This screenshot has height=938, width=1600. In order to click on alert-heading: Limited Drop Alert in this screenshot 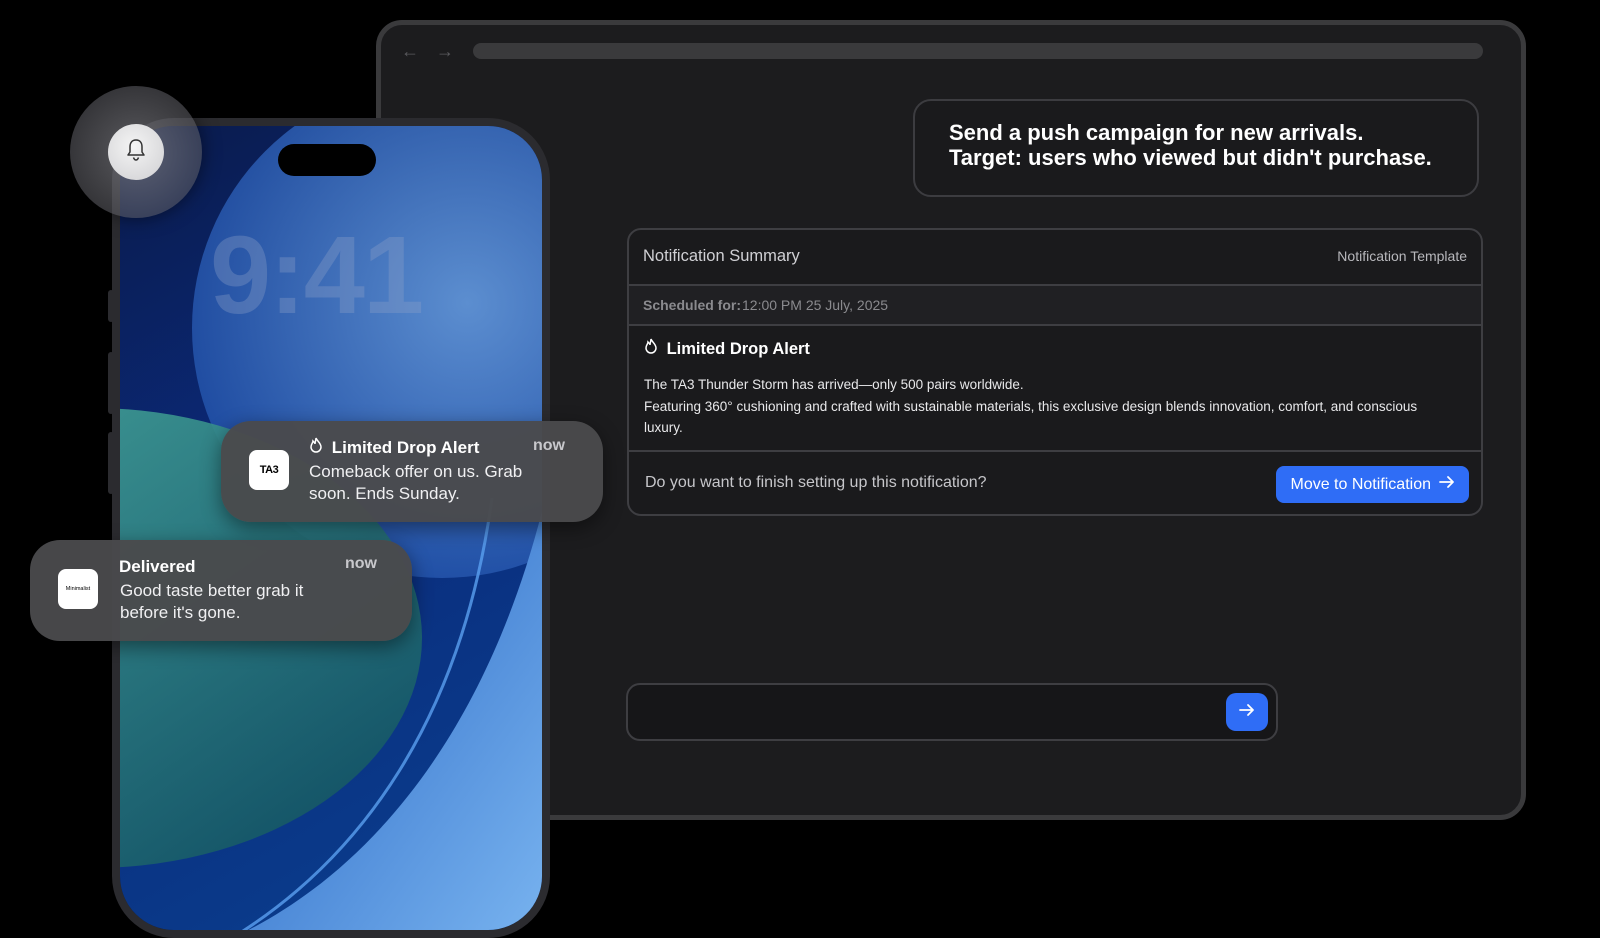, I will do `click(727, 348)`.